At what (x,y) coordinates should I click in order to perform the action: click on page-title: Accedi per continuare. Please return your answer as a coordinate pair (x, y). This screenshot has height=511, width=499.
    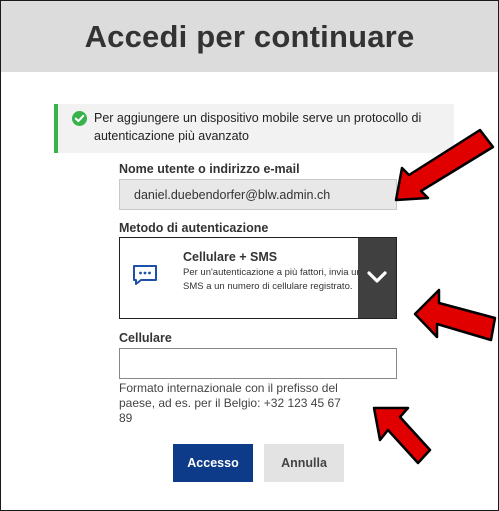
    Looking at the image, I should click on (249, 36).